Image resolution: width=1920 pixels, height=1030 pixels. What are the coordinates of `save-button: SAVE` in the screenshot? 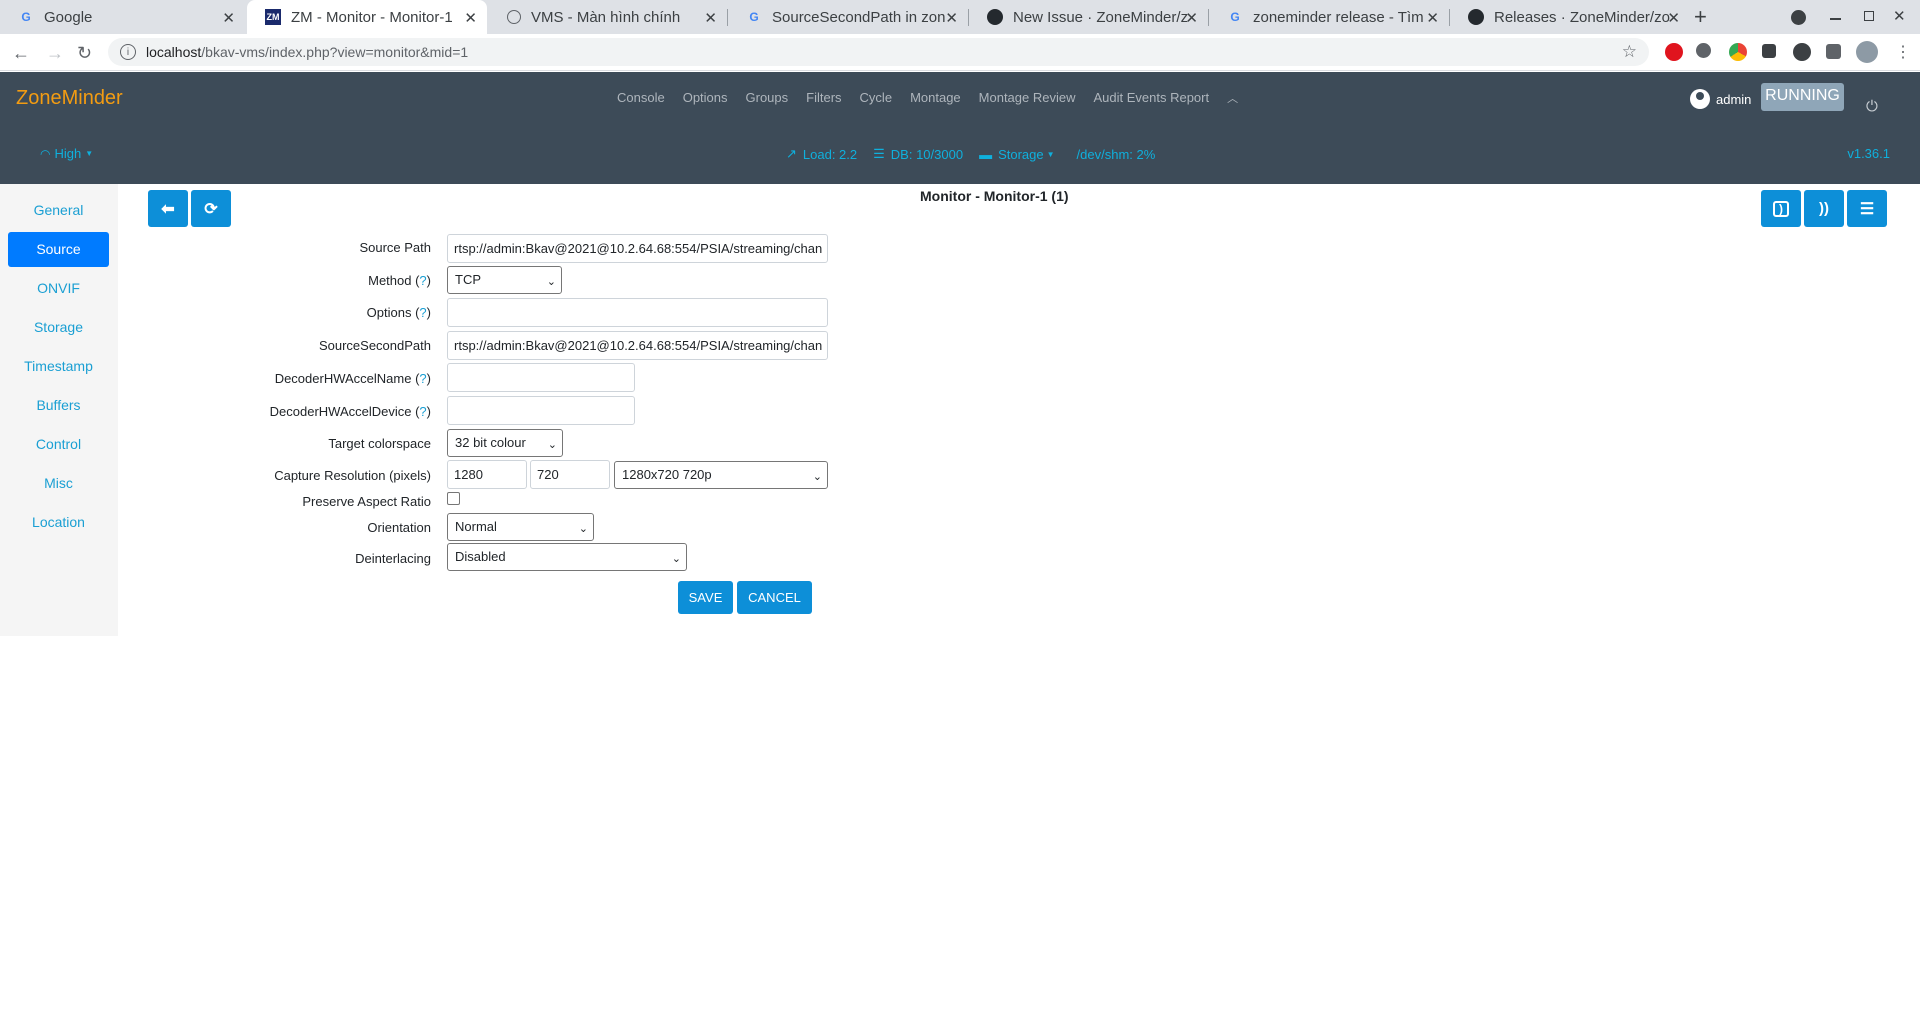 It's located at (705, 597).